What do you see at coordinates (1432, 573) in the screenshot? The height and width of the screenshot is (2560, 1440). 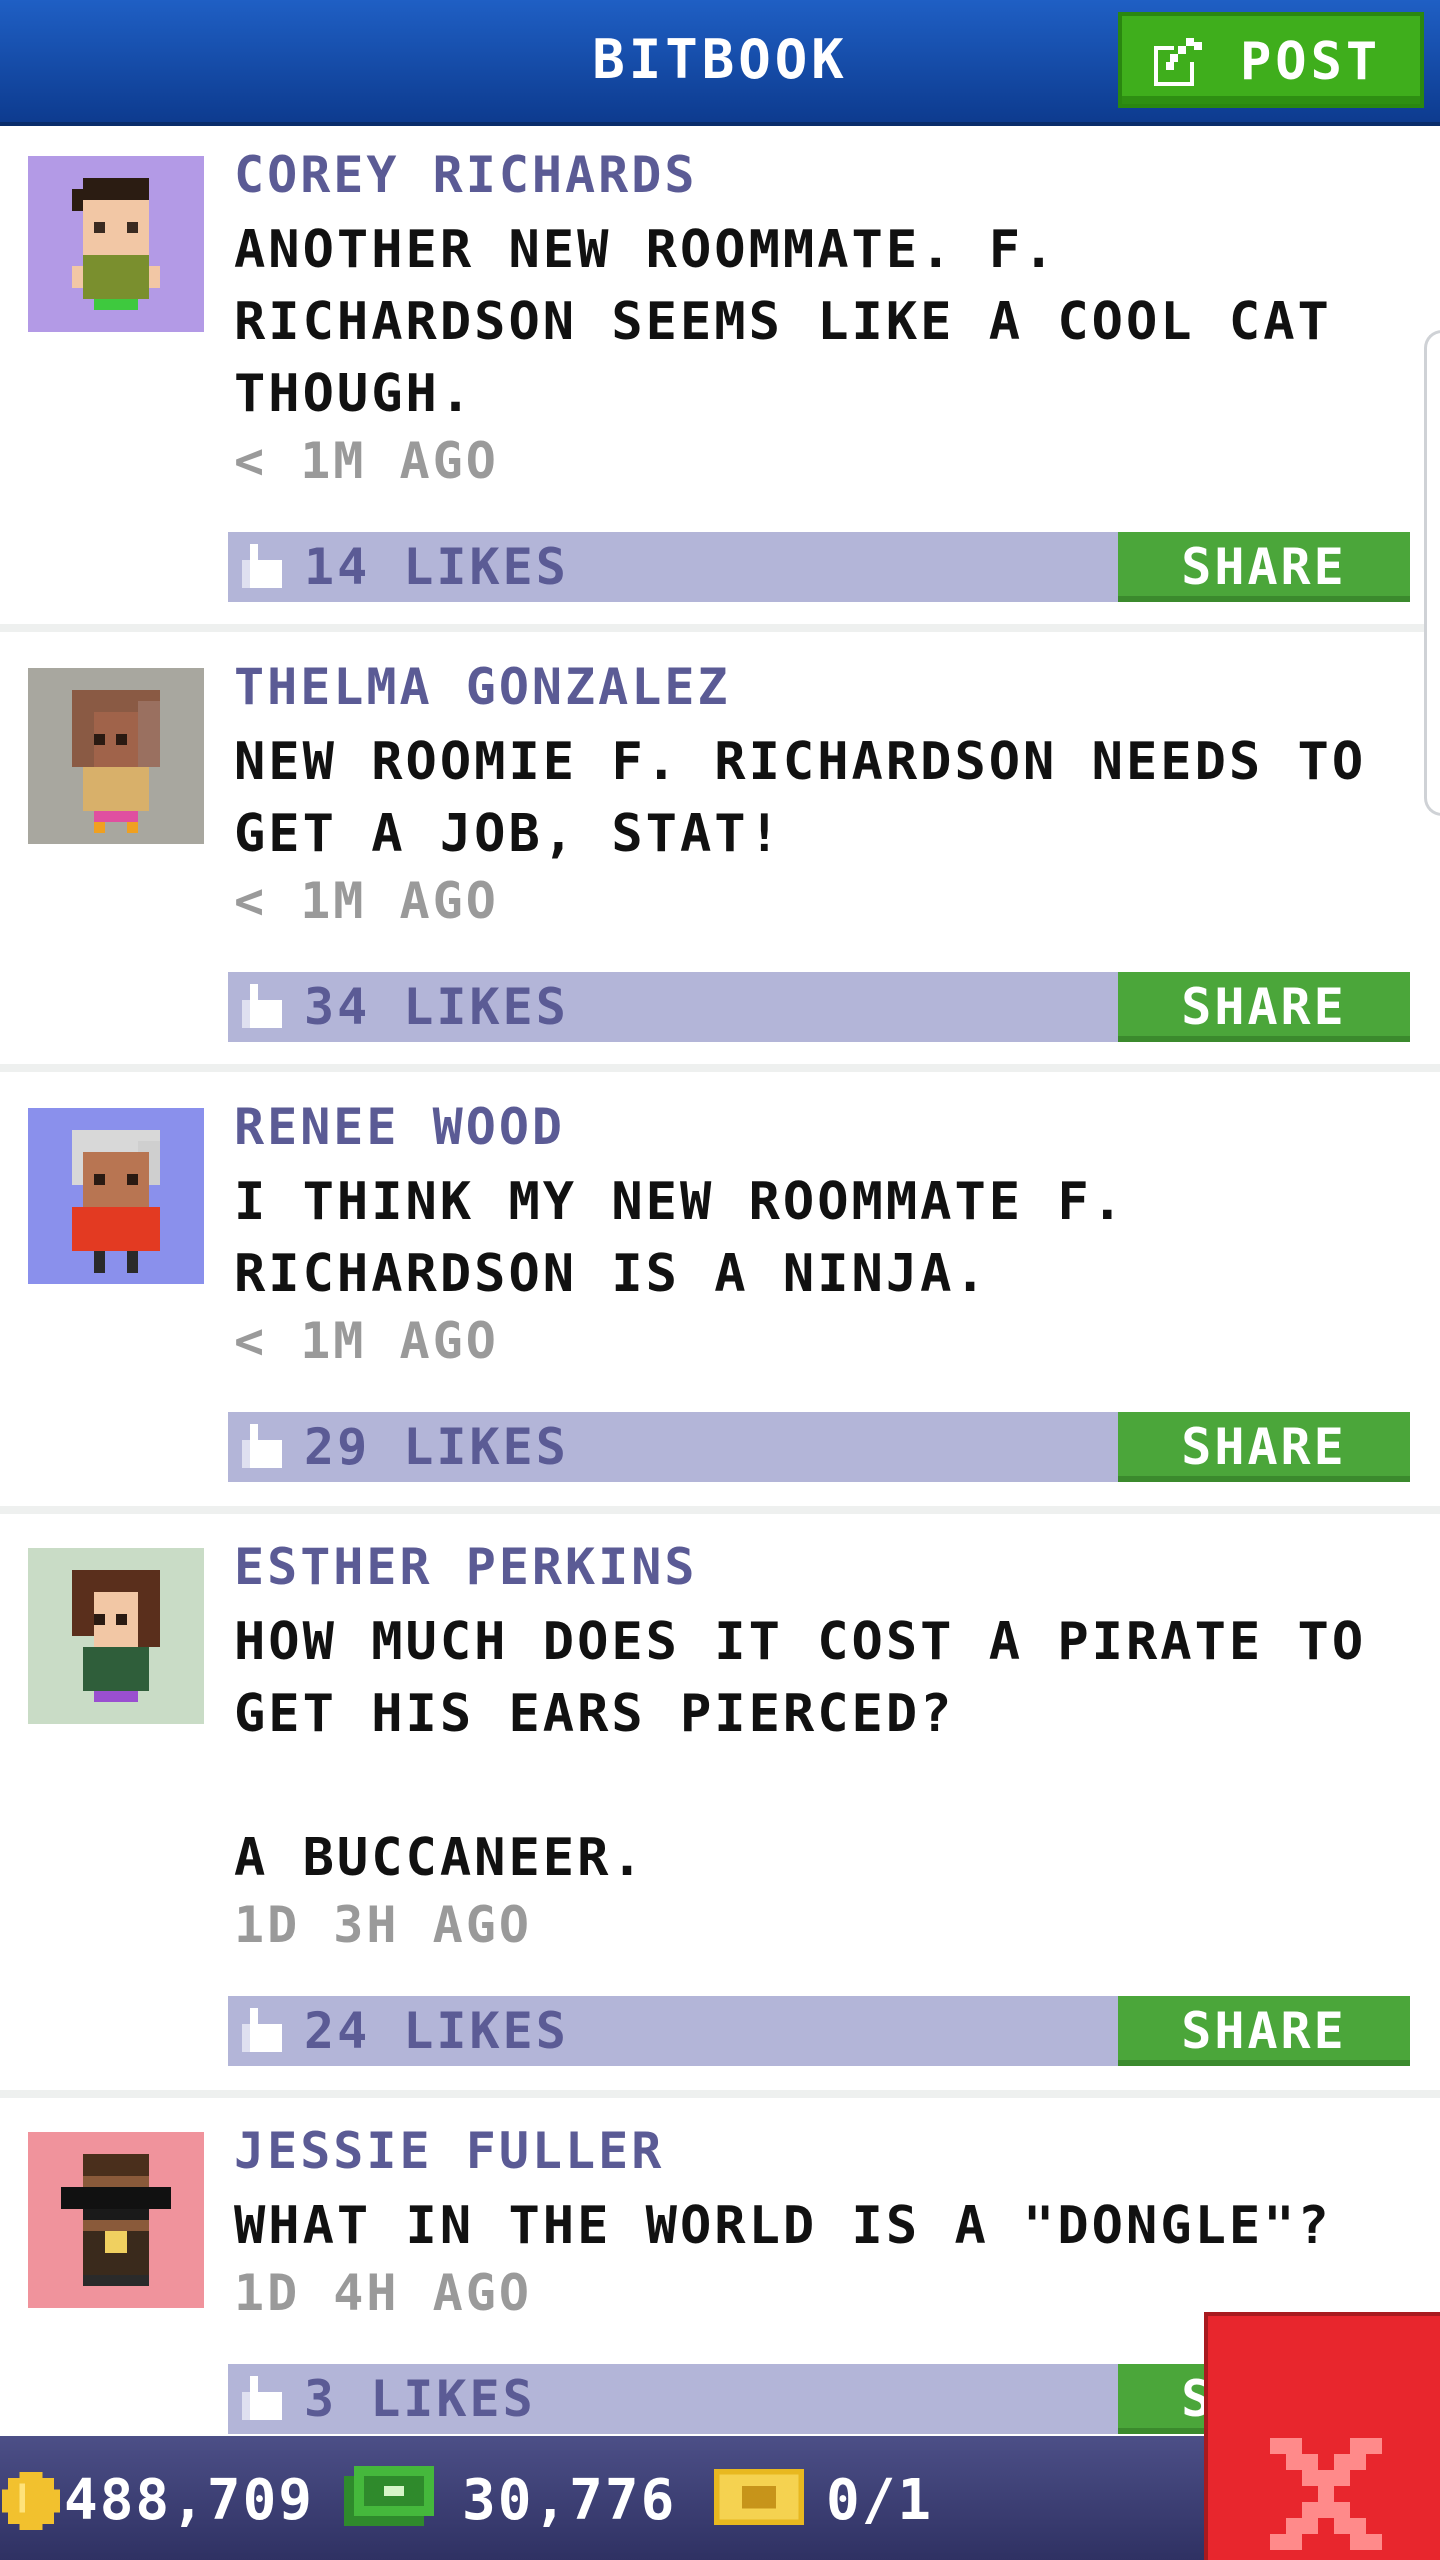 I see `scroll-handle` at bounding box center [1432, 573].